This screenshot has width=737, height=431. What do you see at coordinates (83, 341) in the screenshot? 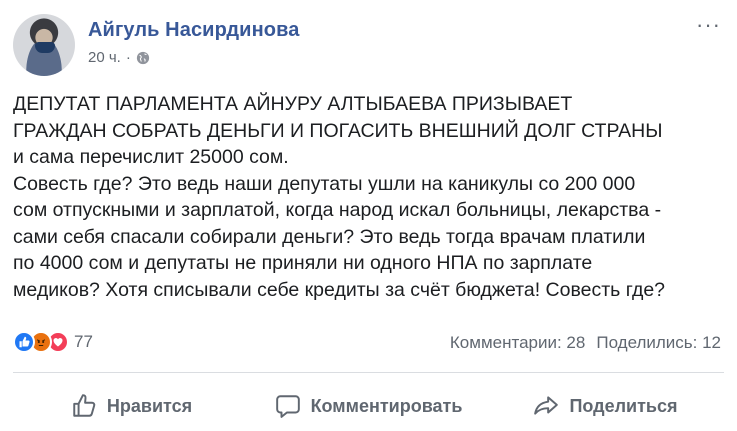
I see `reaction-count: 77` at bounding box center [83, 341].